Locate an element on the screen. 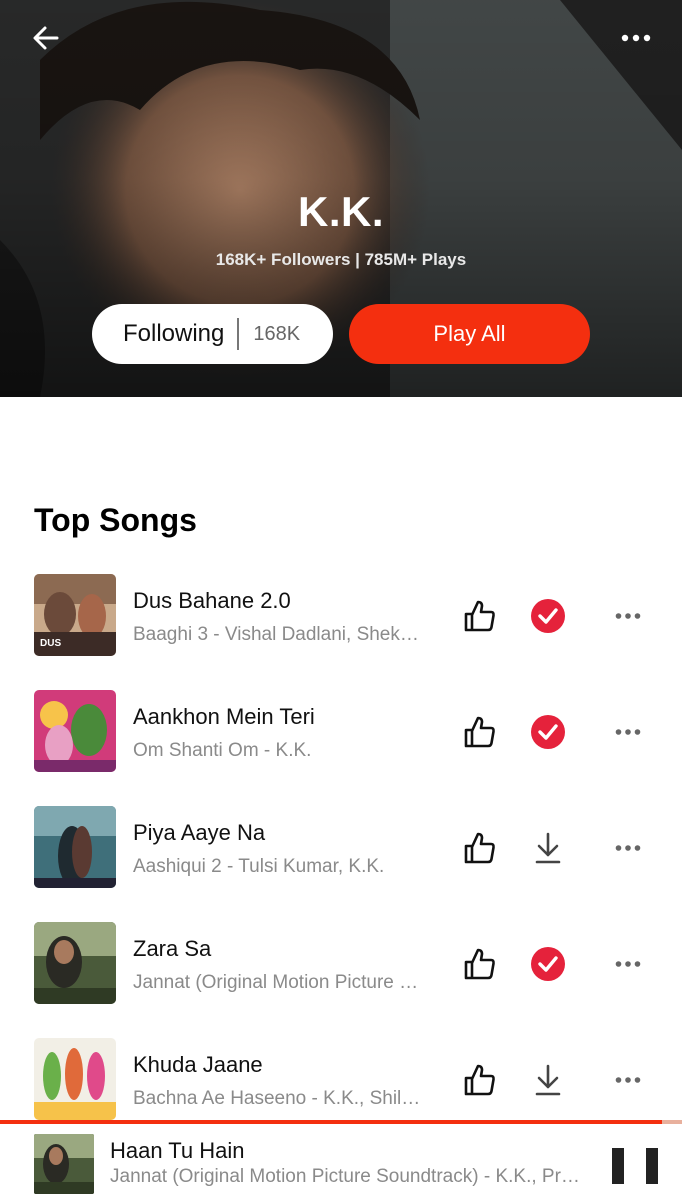 This screenshot has width=682, height=1200. now-playing-art is located at coordinates (64, 1164).